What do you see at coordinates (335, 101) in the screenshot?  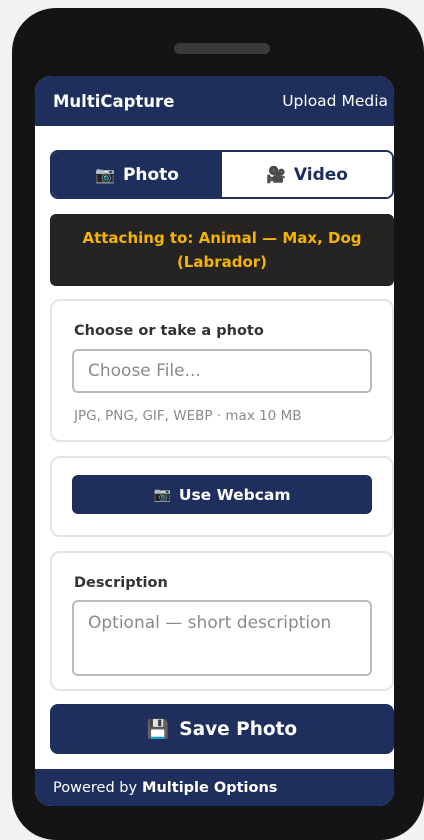 I see `page-subtitle: Upload Media` at bounding box center [335, 101].